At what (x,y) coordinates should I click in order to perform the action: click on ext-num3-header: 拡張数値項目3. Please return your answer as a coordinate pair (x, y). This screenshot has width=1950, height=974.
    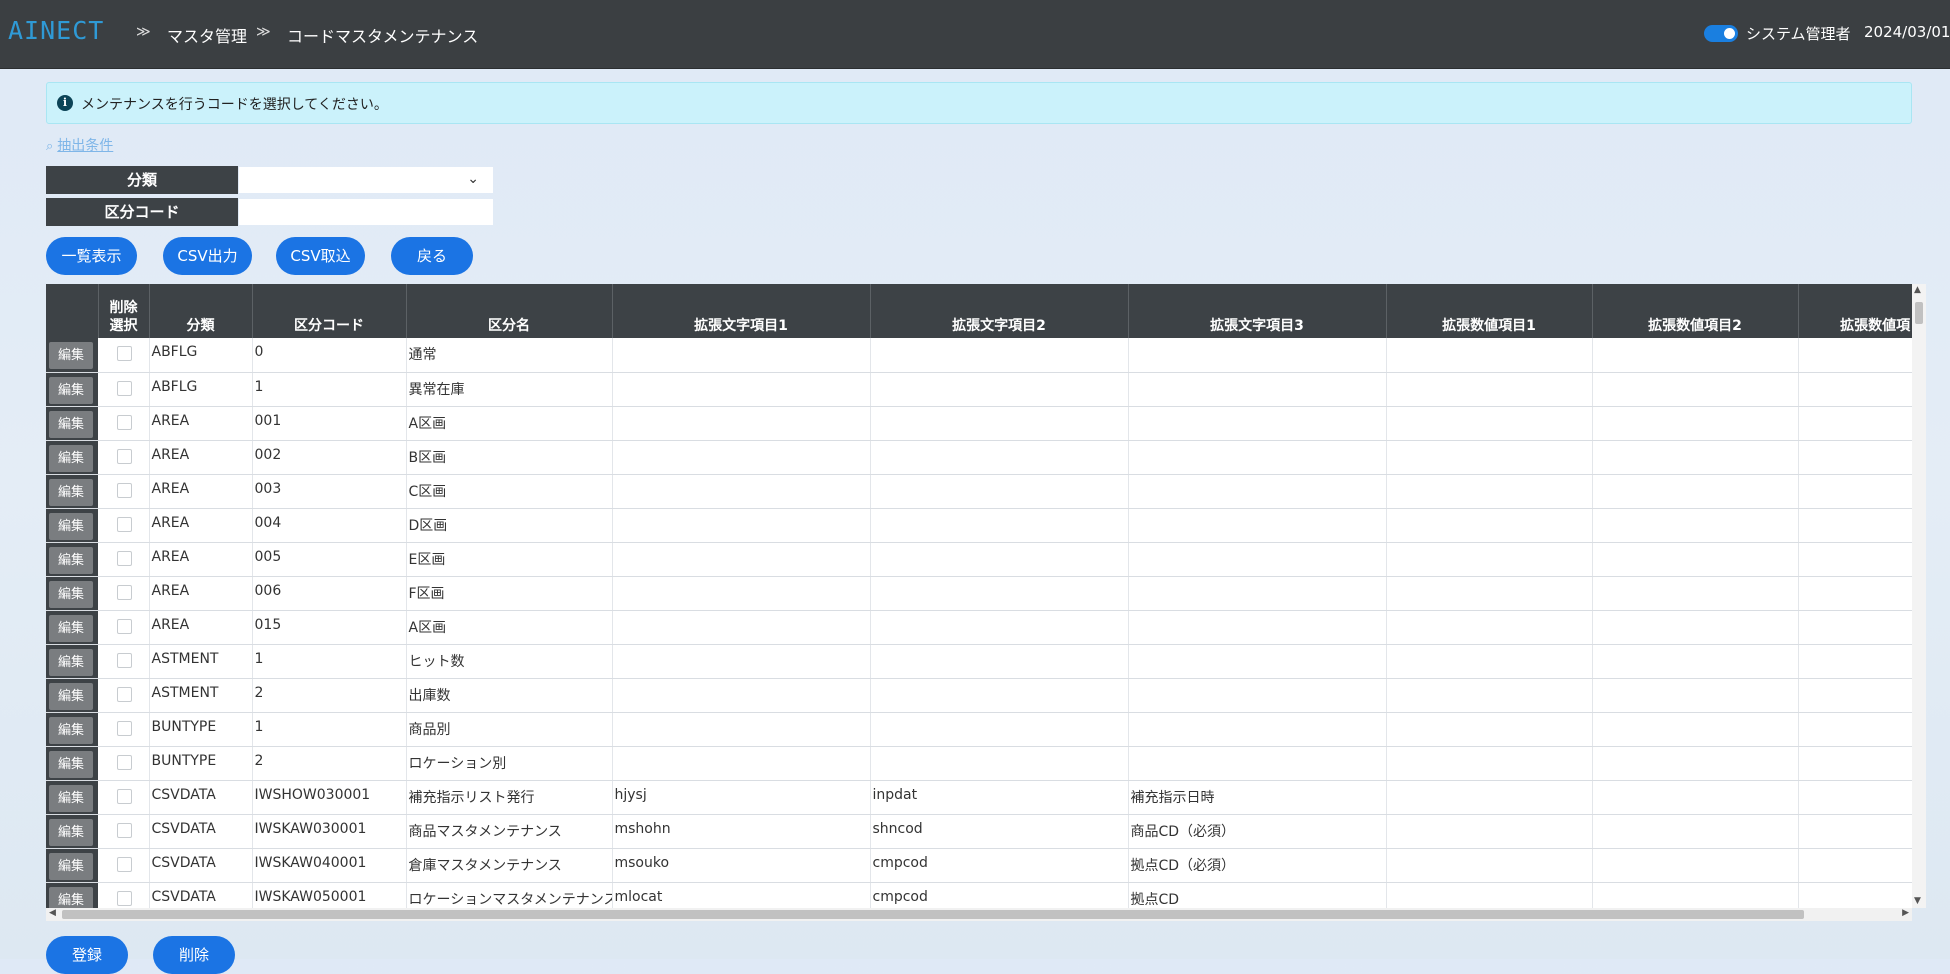
    Looking at the image, I should click on (1855, 311).